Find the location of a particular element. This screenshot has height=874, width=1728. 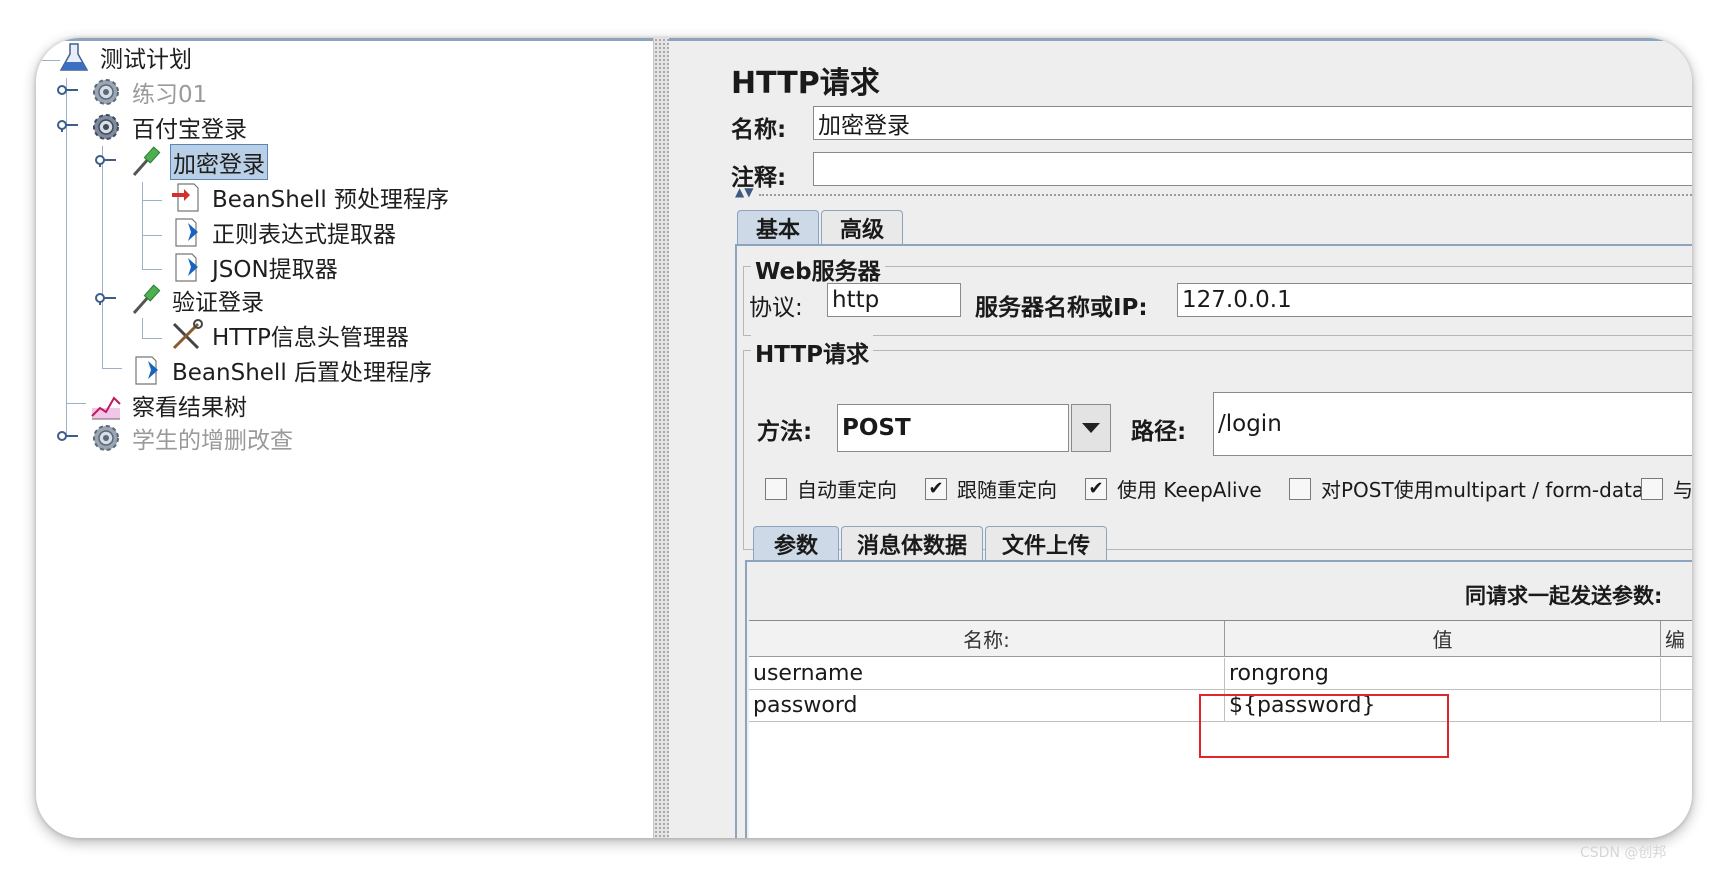

tree-node-http-request: 验证登录 is located at coordinates (196, 300).